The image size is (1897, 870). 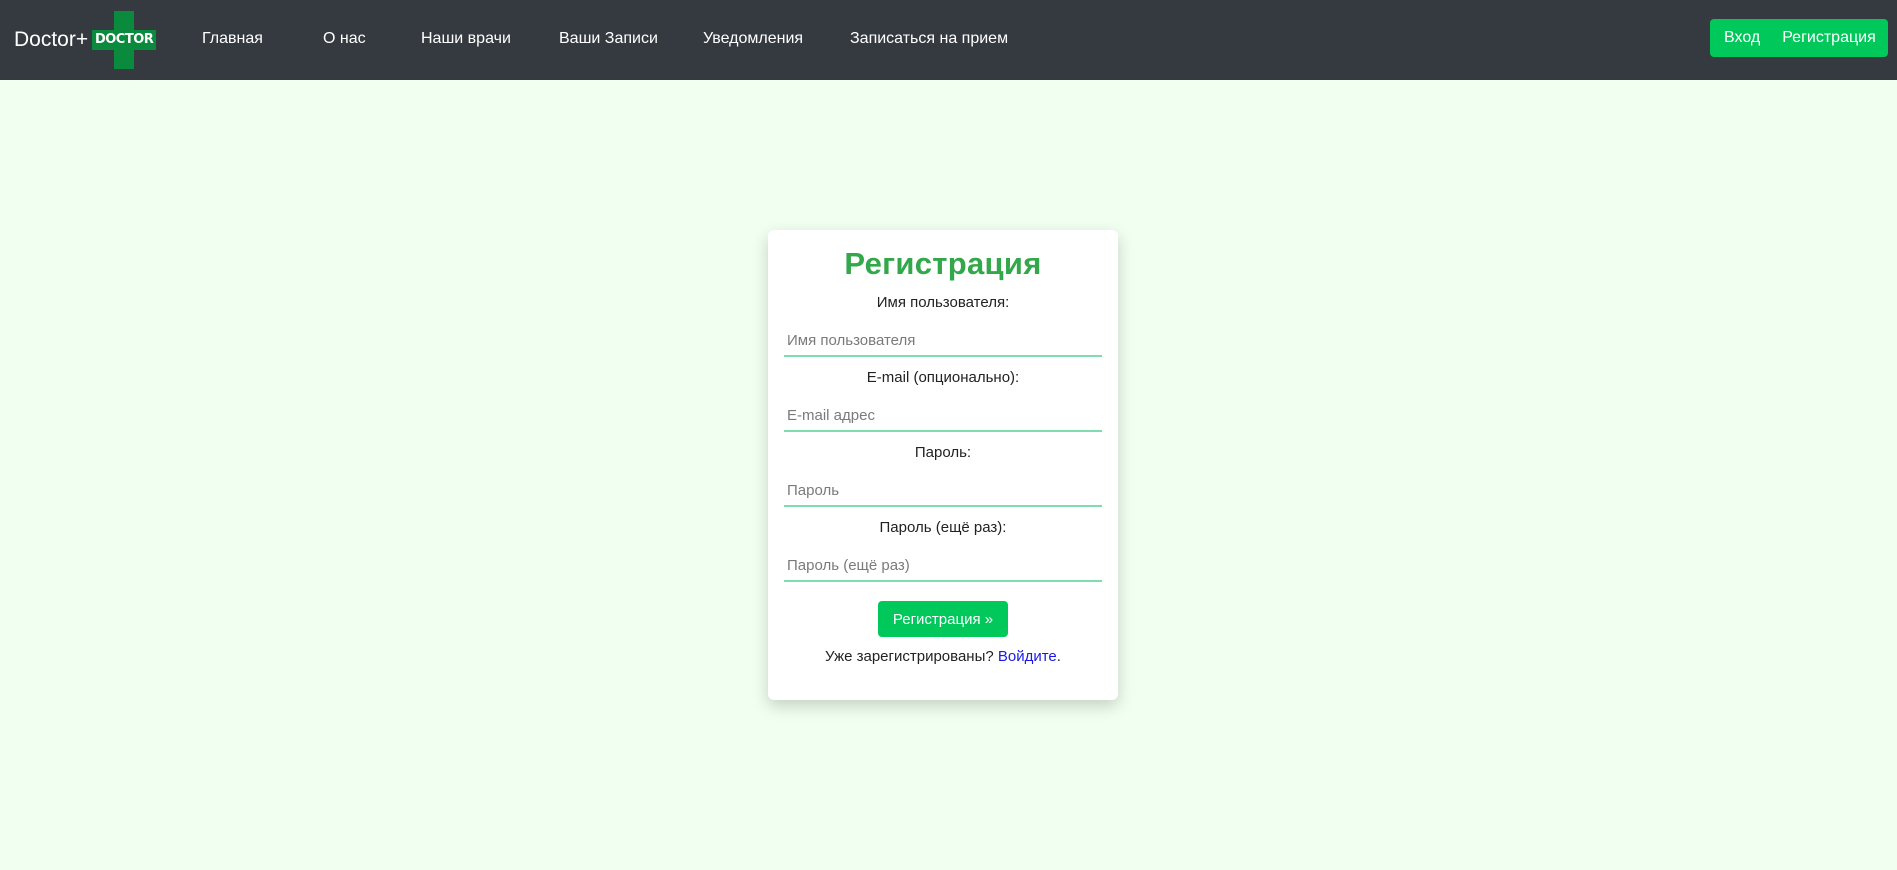 I want to click on already-registered-text: Уже зарегистрированы?, so click(x=909, y=656).